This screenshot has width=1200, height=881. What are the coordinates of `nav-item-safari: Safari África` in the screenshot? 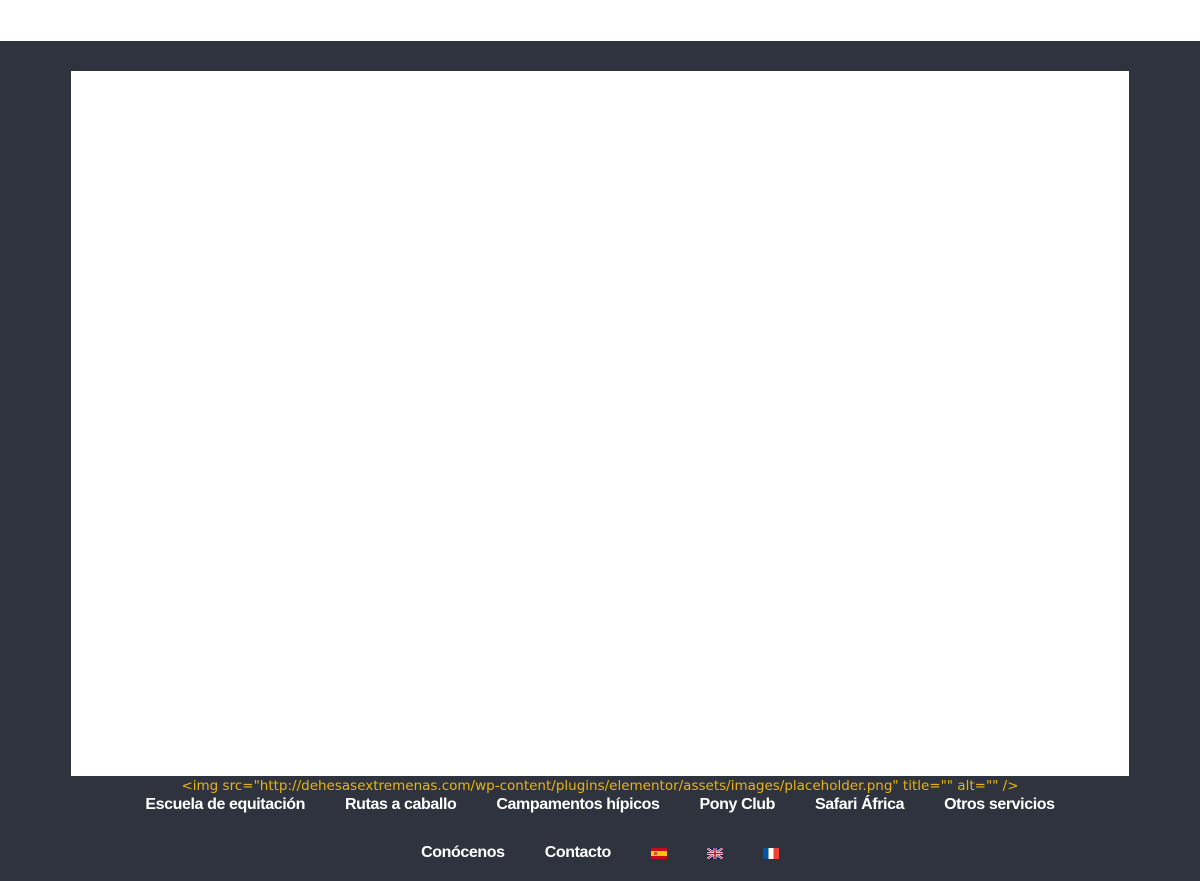 It's located at (859, 805).